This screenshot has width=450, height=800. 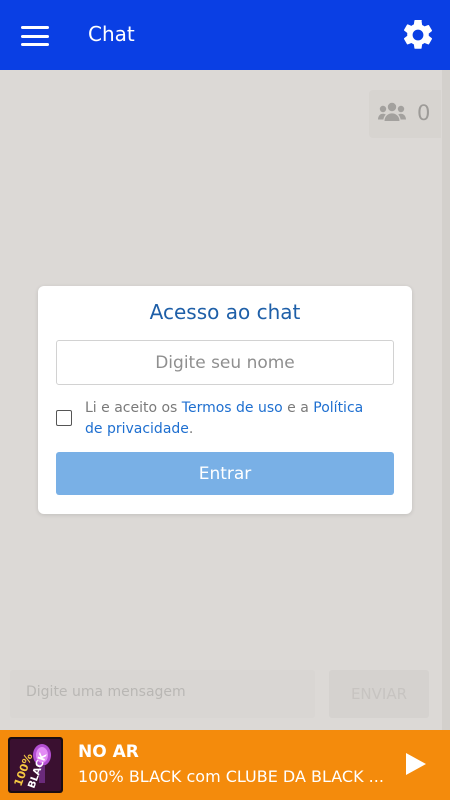 I want to click on agree-terms-checkbox, so click(x=64, y=418).